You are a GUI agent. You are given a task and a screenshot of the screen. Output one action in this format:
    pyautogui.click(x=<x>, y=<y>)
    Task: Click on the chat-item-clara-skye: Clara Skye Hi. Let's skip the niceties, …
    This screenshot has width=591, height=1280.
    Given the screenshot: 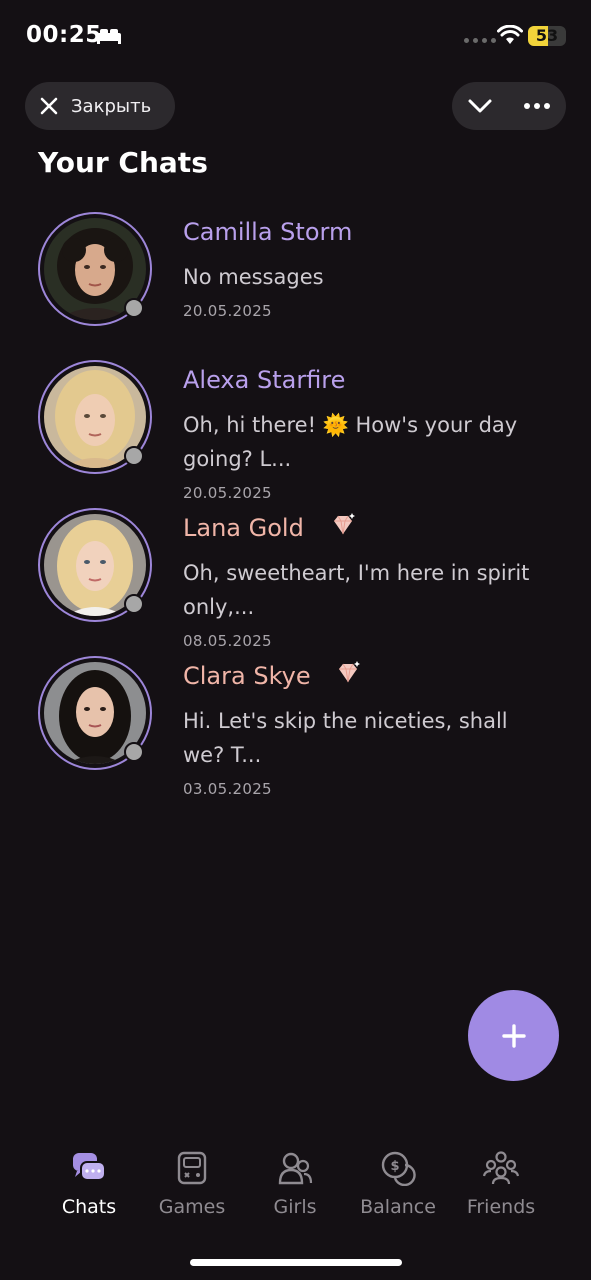 What is the action you would take?
    pyautogui.click(x=295, y=727)
    